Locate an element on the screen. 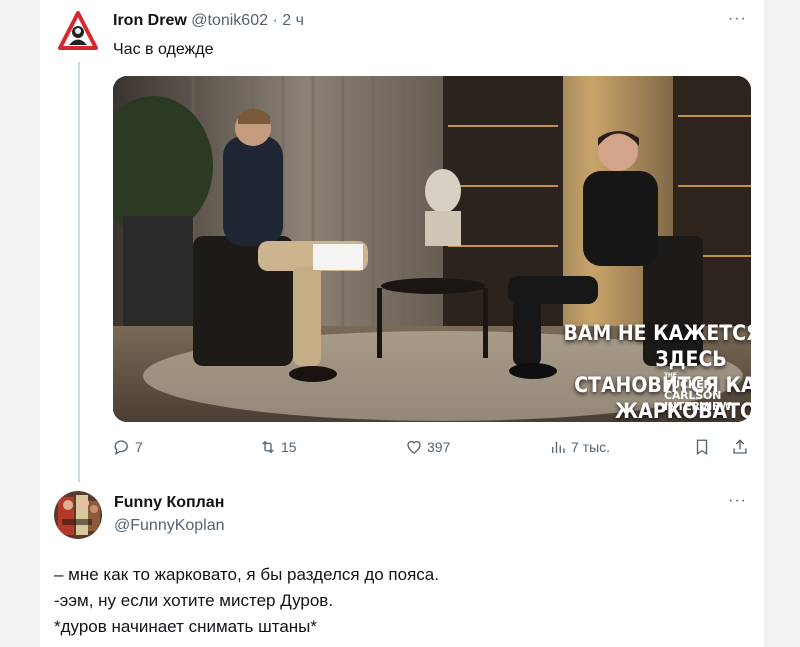 This screenshot has height=647, width=800. bookmark-icon is located at coordinates (702, 447).